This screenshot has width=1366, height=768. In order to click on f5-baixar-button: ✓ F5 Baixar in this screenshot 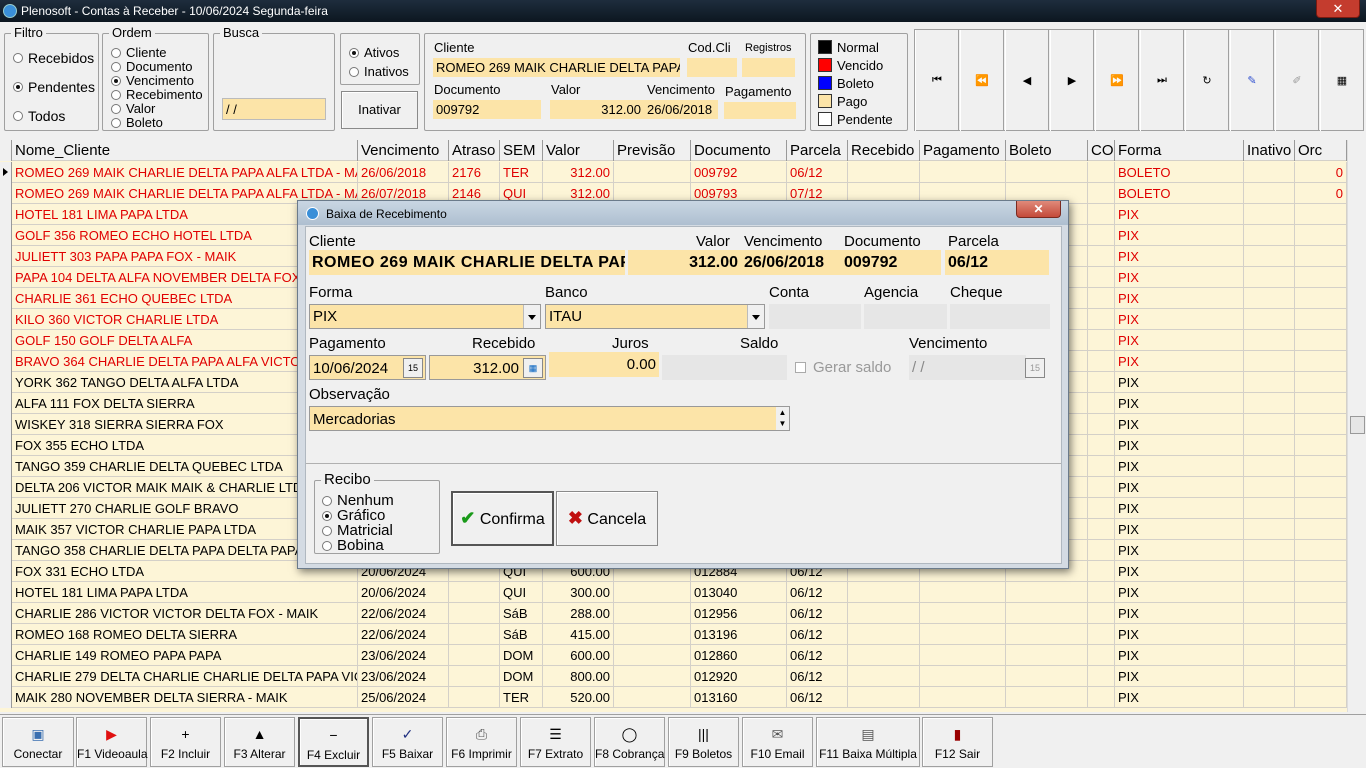, I will do `click(407, 742)`.